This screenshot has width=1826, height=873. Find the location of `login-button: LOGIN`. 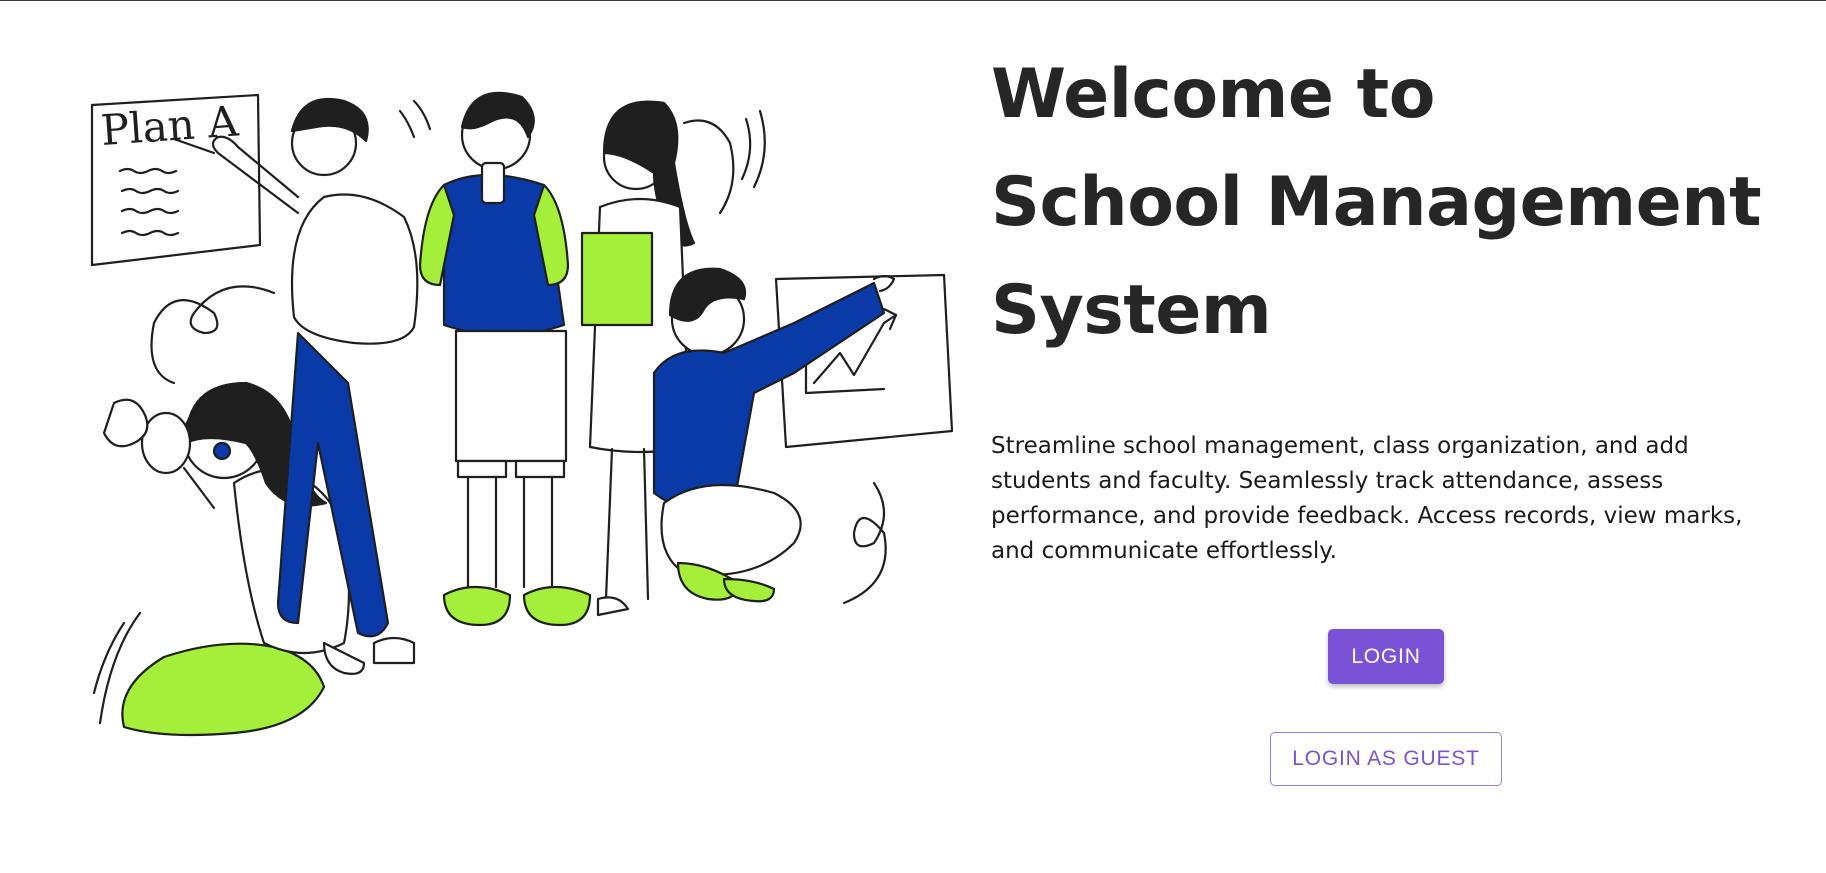

login-button: LOGIN is located at coordinates (1386, 656).